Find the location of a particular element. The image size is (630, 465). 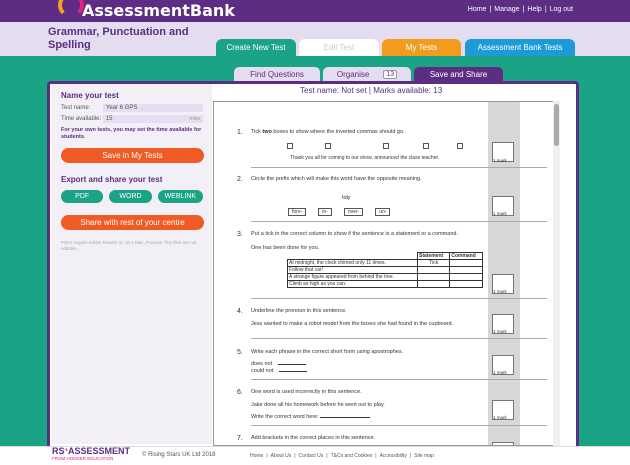

test-name-field: Year 6 GPS is located at coordinates (152, 108).